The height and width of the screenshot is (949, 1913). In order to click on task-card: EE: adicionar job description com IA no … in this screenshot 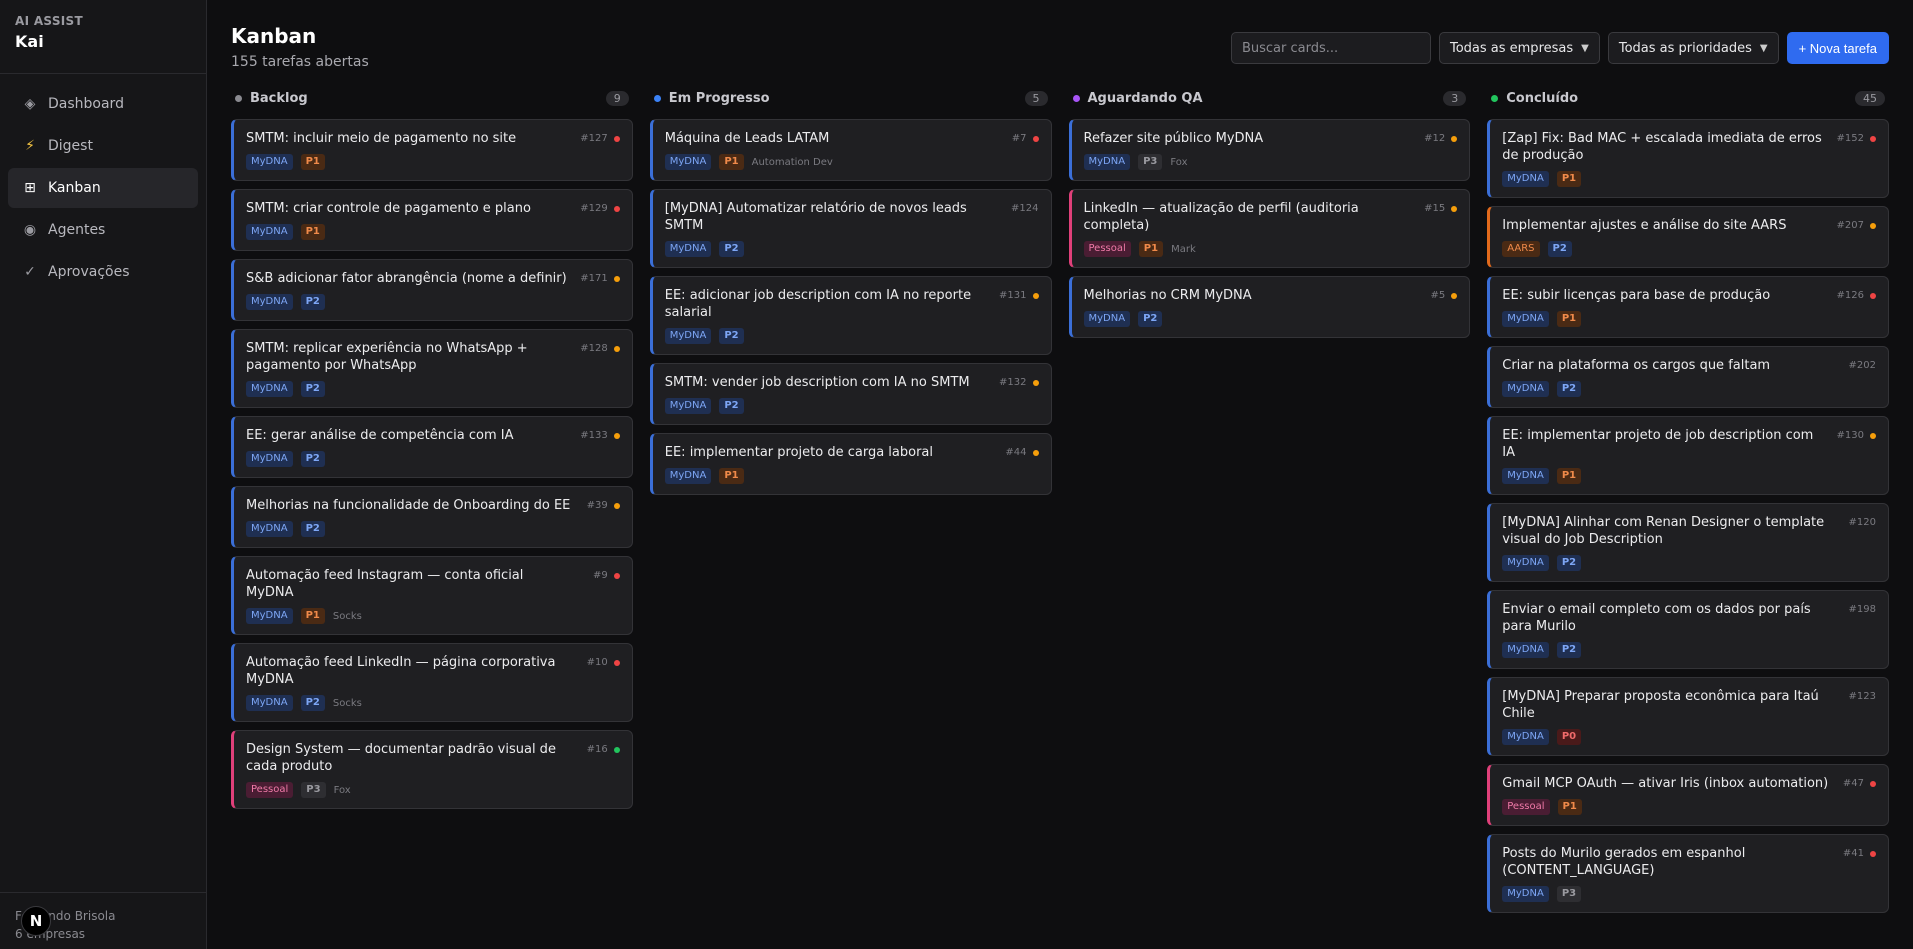, I will do `click(850, 315)`.